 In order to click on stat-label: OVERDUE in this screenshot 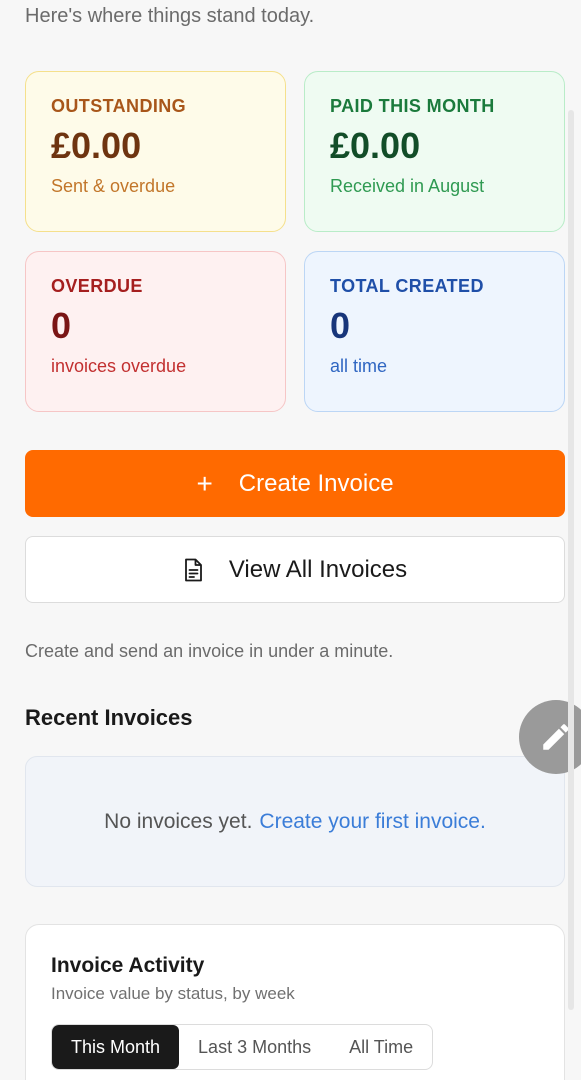, I will do `click(97, 286)`.